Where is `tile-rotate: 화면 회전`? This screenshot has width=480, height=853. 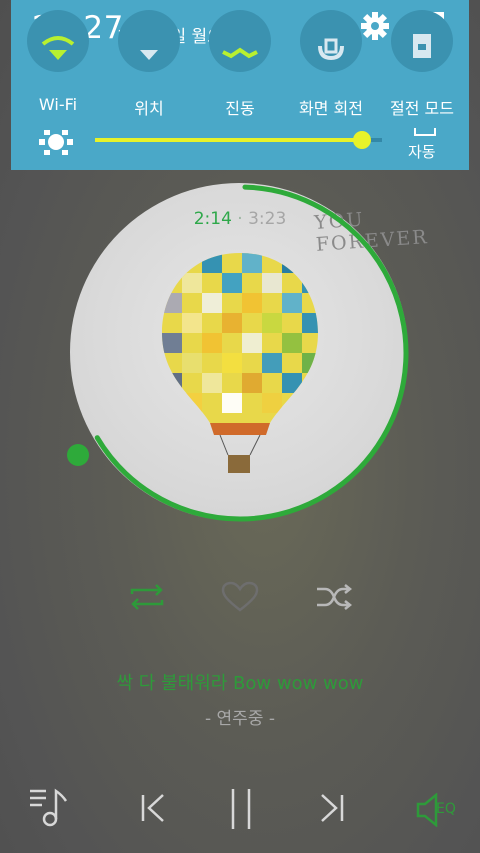 tile-rotate: 화면 회전 is located at coordinates (331, 64).